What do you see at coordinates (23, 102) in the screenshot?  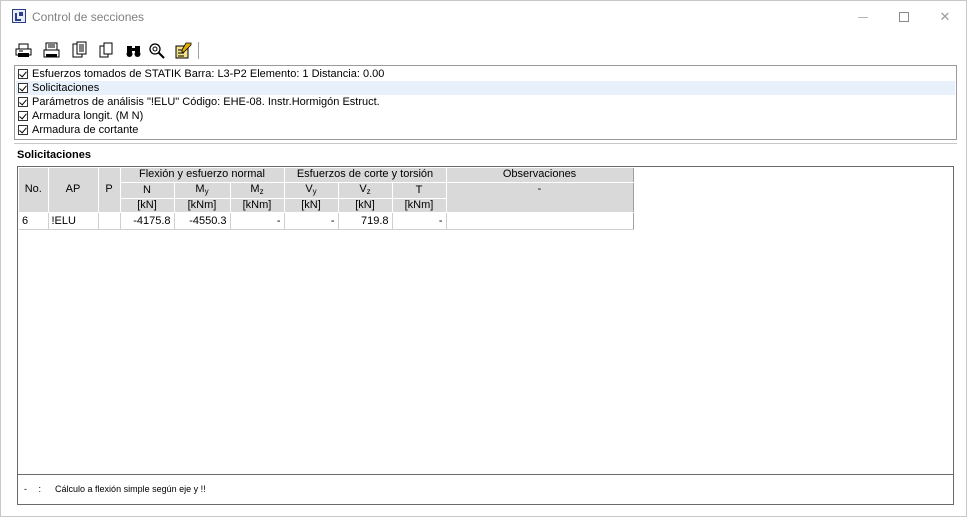 I see `checkbox-parametros` at bounding box center [23, 102].